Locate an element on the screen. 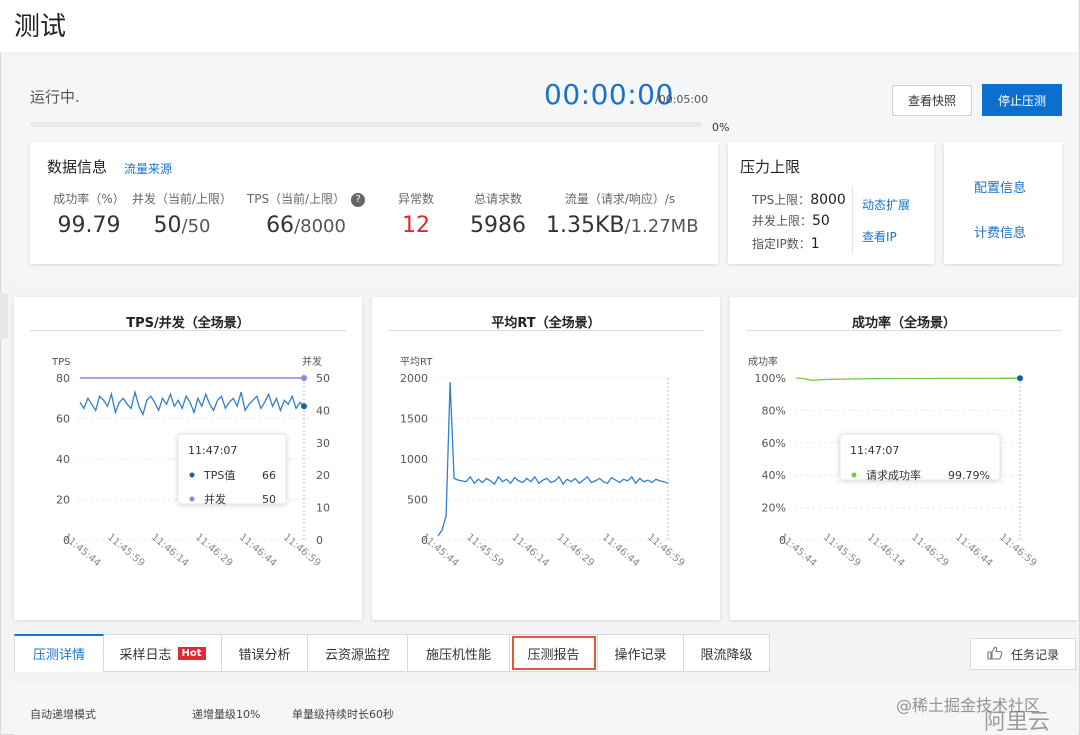 This screenshot has height=735, width=1080. metric-value: 50/50 is located at coordinates (182, 225).